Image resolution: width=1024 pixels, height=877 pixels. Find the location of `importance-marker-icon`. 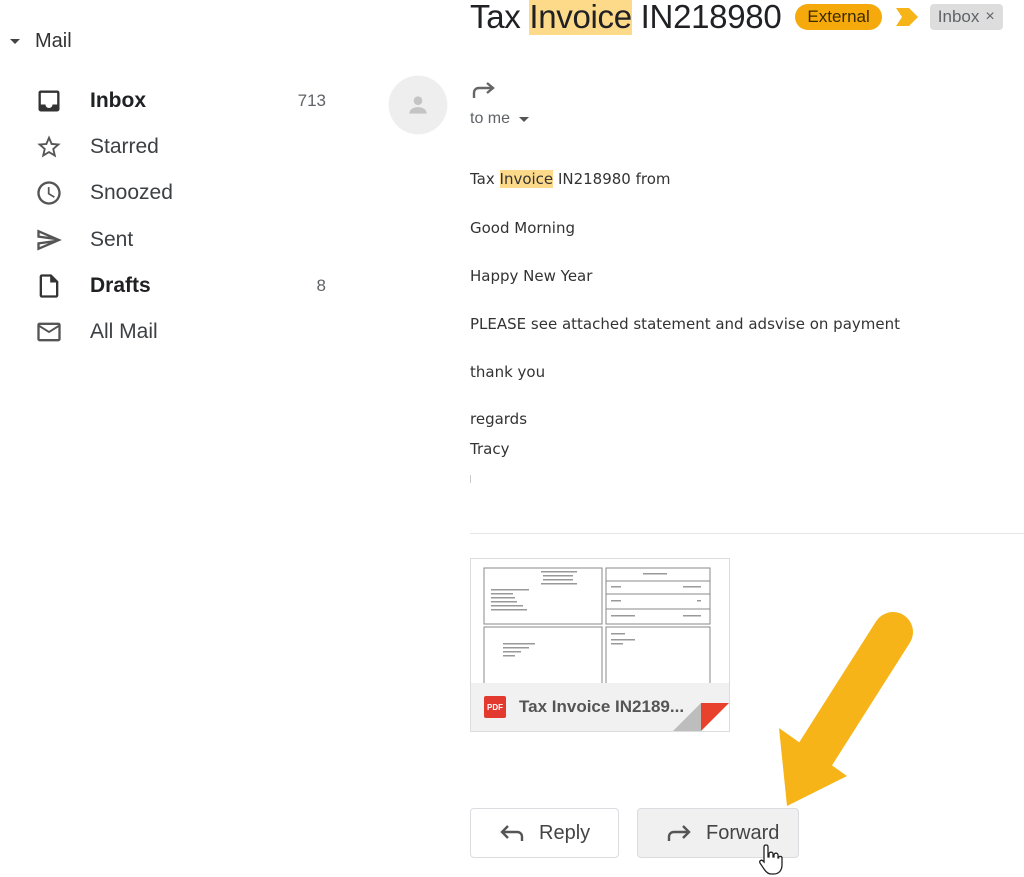

importance-marker-icon is located at coordinates (906, 17).